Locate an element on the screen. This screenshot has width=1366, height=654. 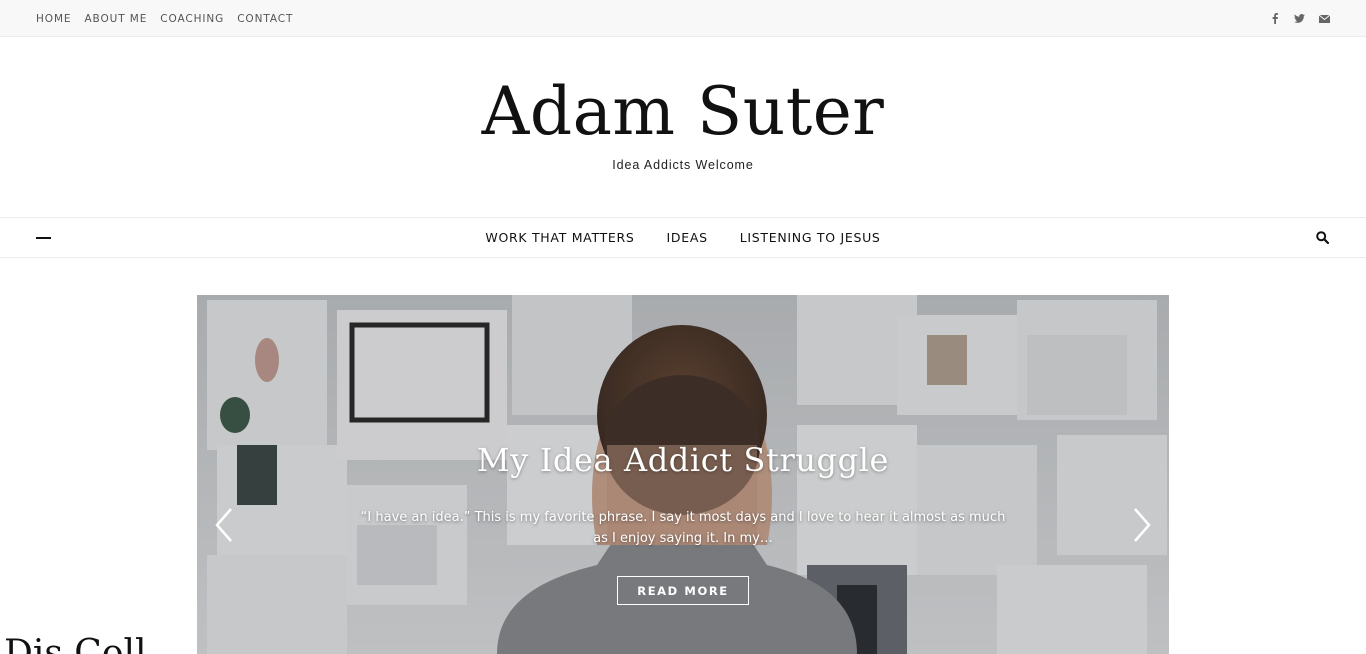
top-nav-contact: CONTACT is located at coordinates (265, 19).